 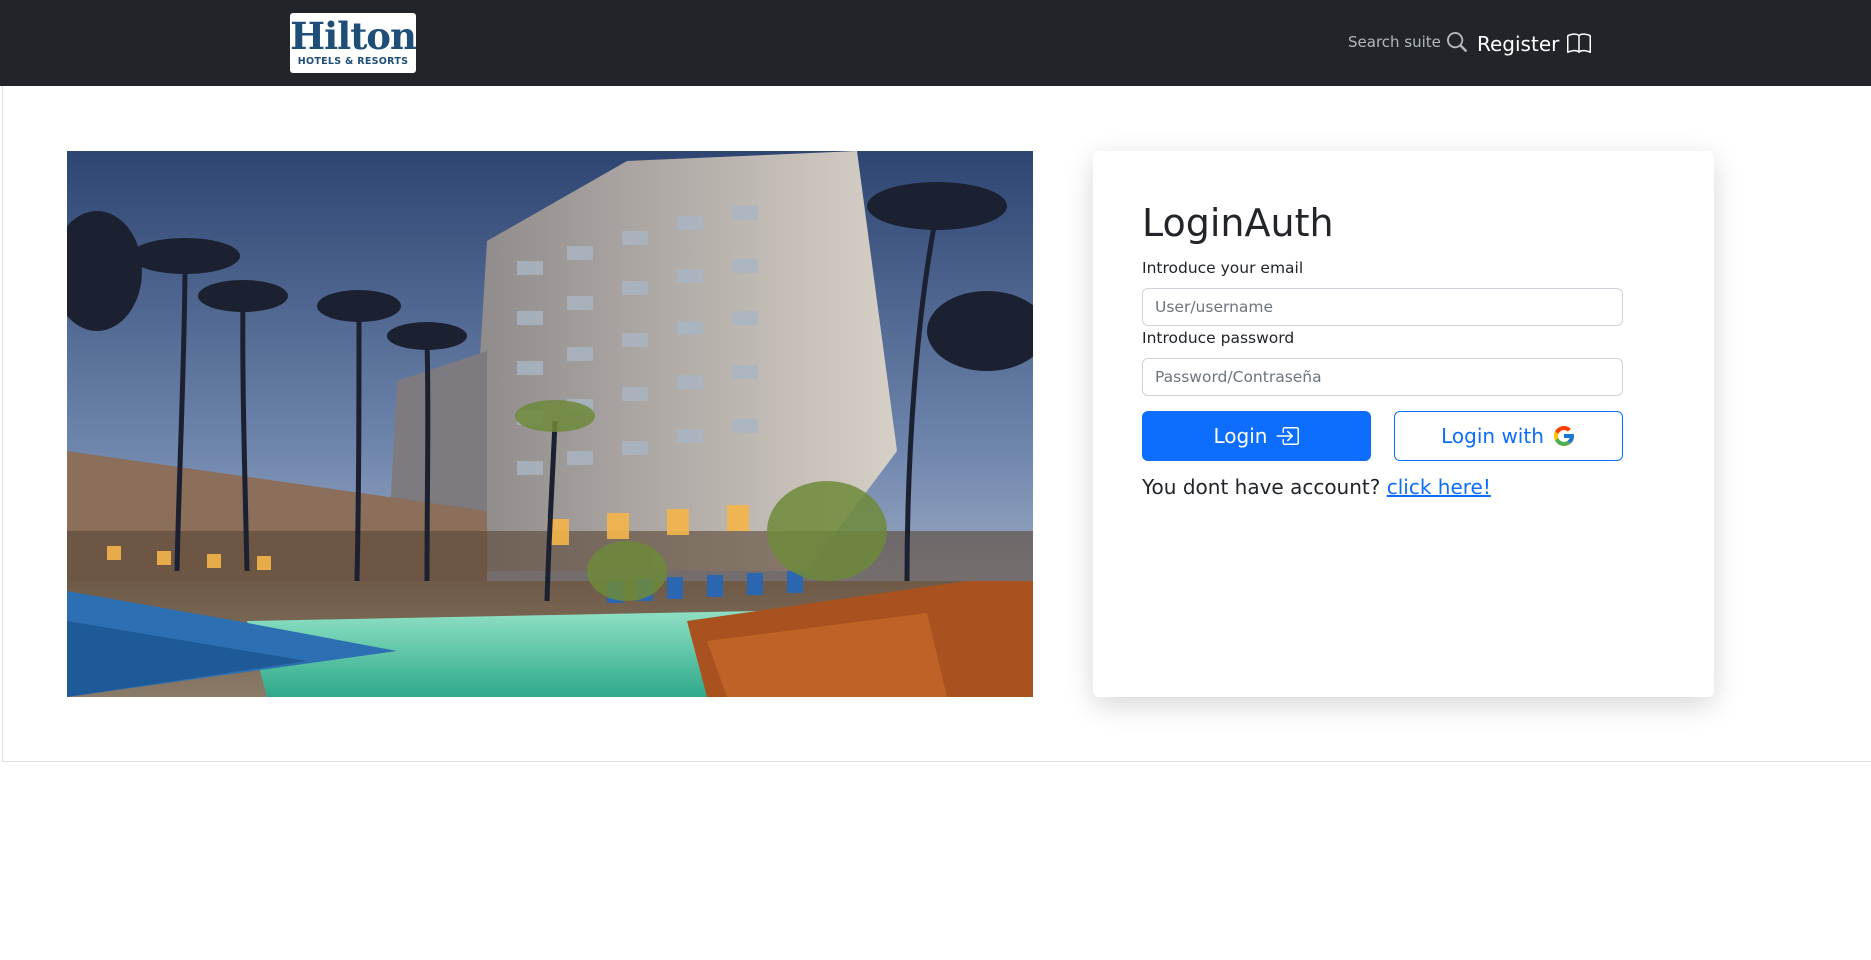 I want to click on register-here-link: click here!, so click(x=1439, y=487).